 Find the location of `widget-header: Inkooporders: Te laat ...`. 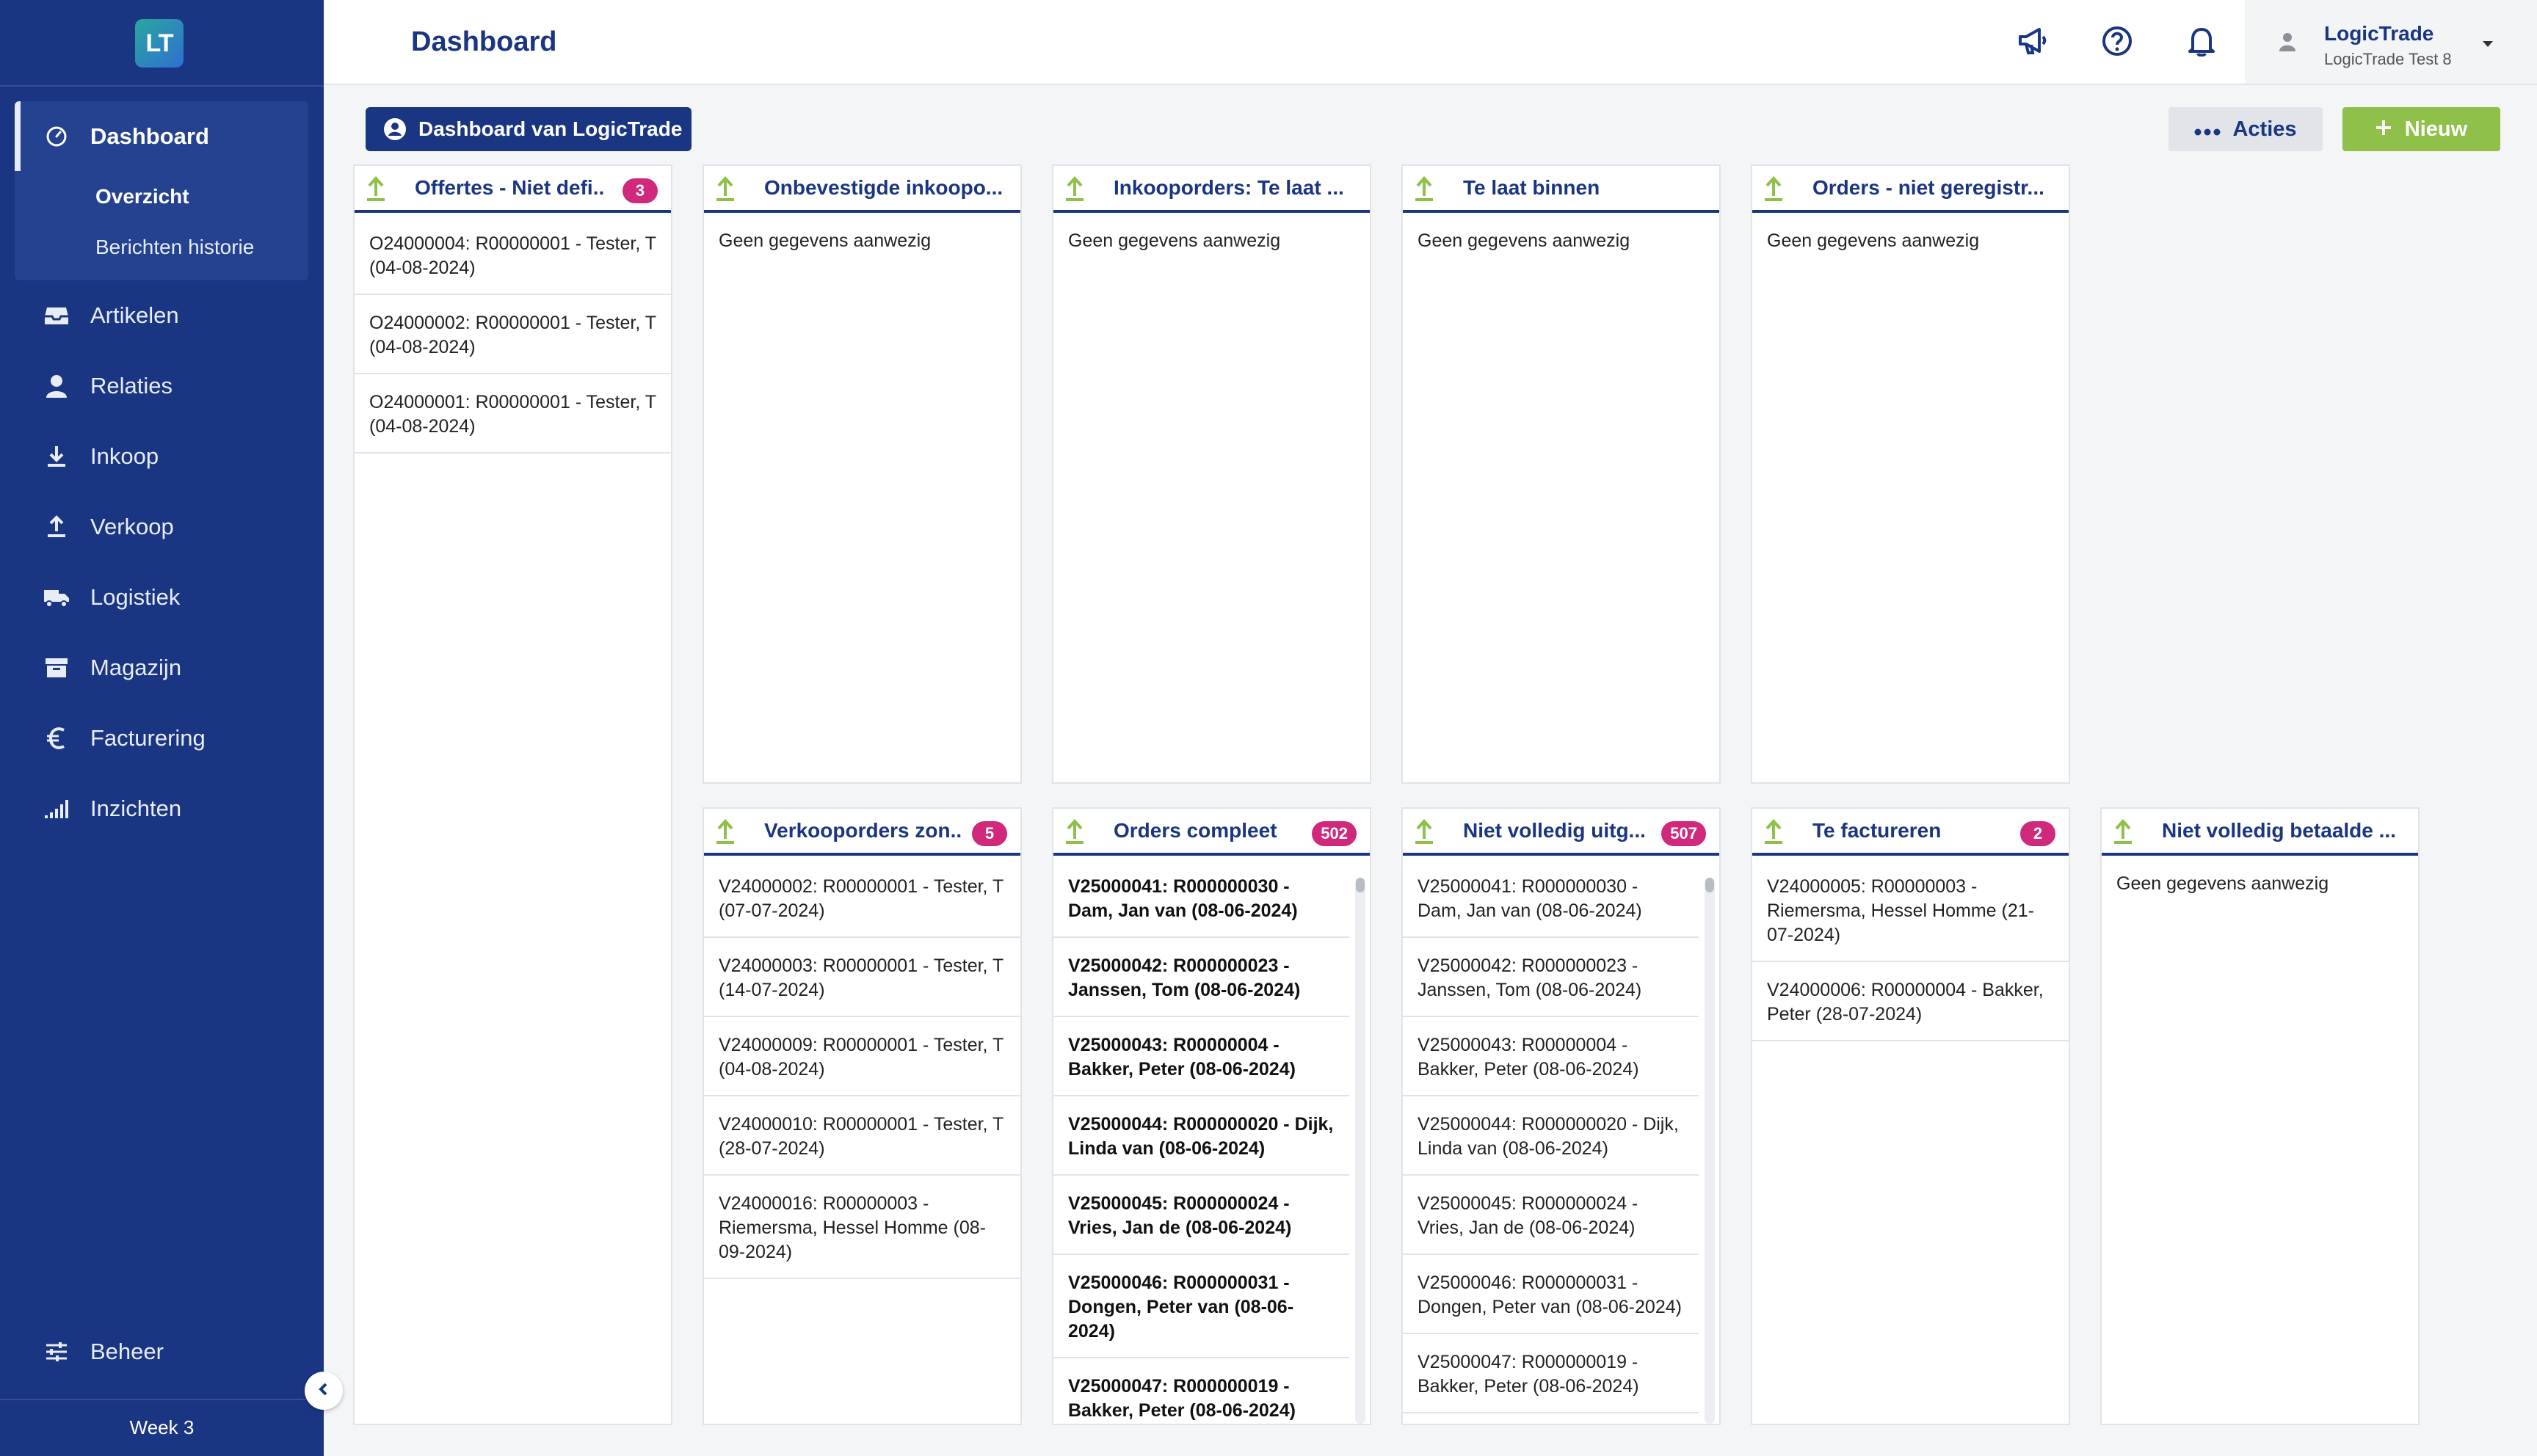

widget-header: Inkooporders: Te laat ... is located at coordinates (1211, 189).